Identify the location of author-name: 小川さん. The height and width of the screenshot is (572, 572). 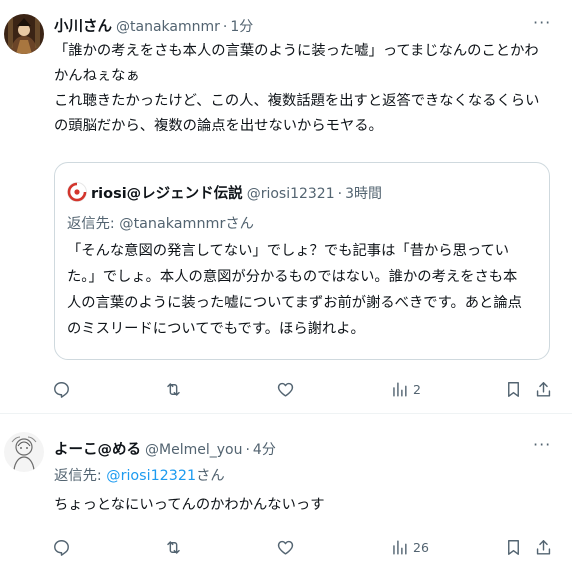
(83, 25).